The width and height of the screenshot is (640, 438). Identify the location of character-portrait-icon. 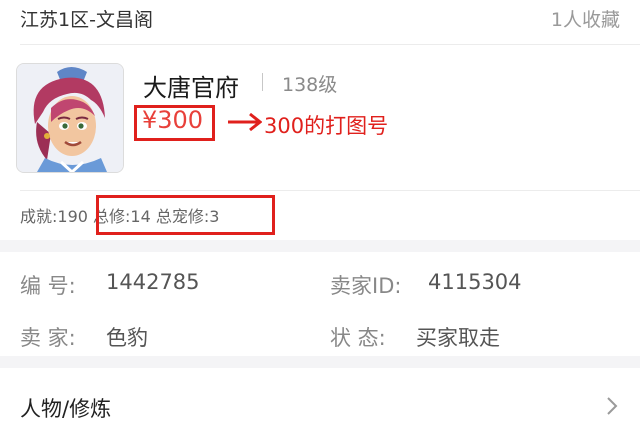
(70, 118).